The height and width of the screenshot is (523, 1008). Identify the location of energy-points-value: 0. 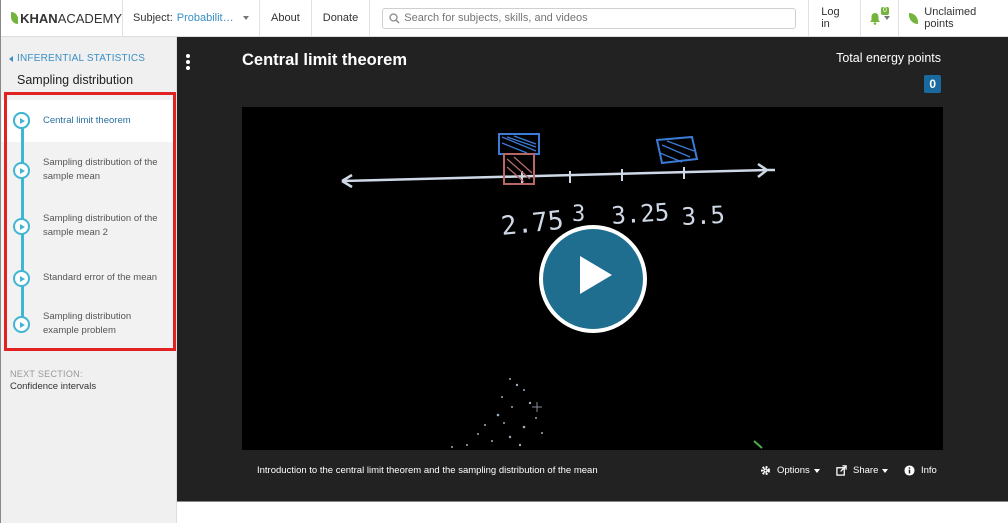
(932, 84).